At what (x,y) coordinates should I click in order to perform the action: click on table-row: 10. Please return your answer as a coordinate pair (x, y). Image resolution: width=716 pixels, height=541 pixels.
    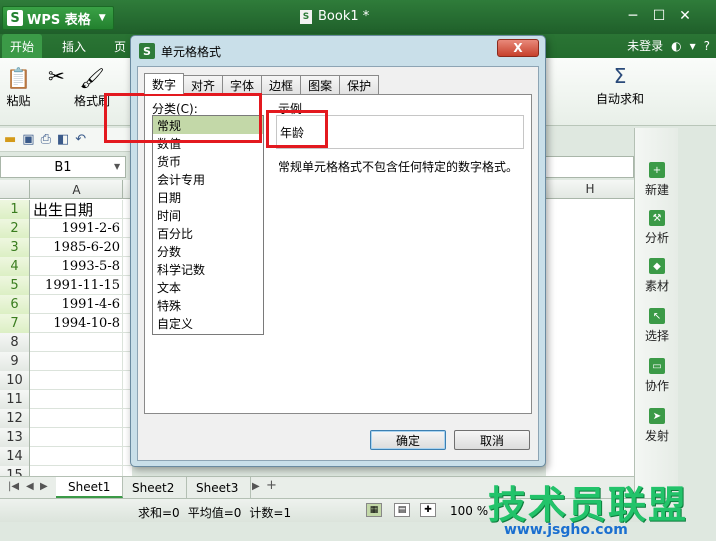
    Looking at the image, I should click on (66, 380).